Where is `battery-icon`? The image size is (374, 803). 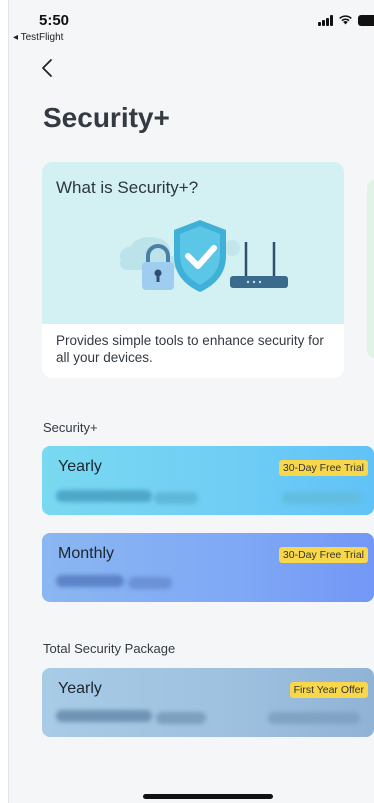 battery-icon is located at coordinates (366, 20).